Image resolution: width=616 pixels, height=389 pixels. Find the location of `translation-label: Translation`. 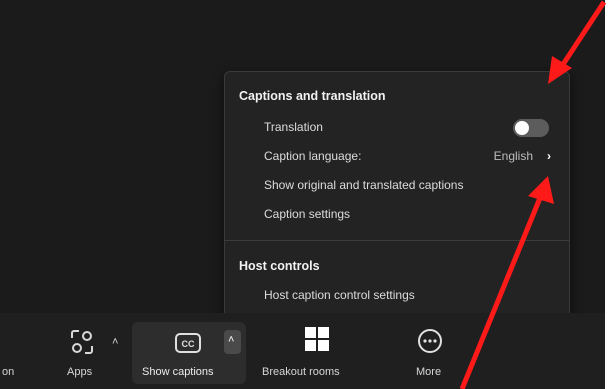

translation-label: Translation is located at coordinates (293, 127).